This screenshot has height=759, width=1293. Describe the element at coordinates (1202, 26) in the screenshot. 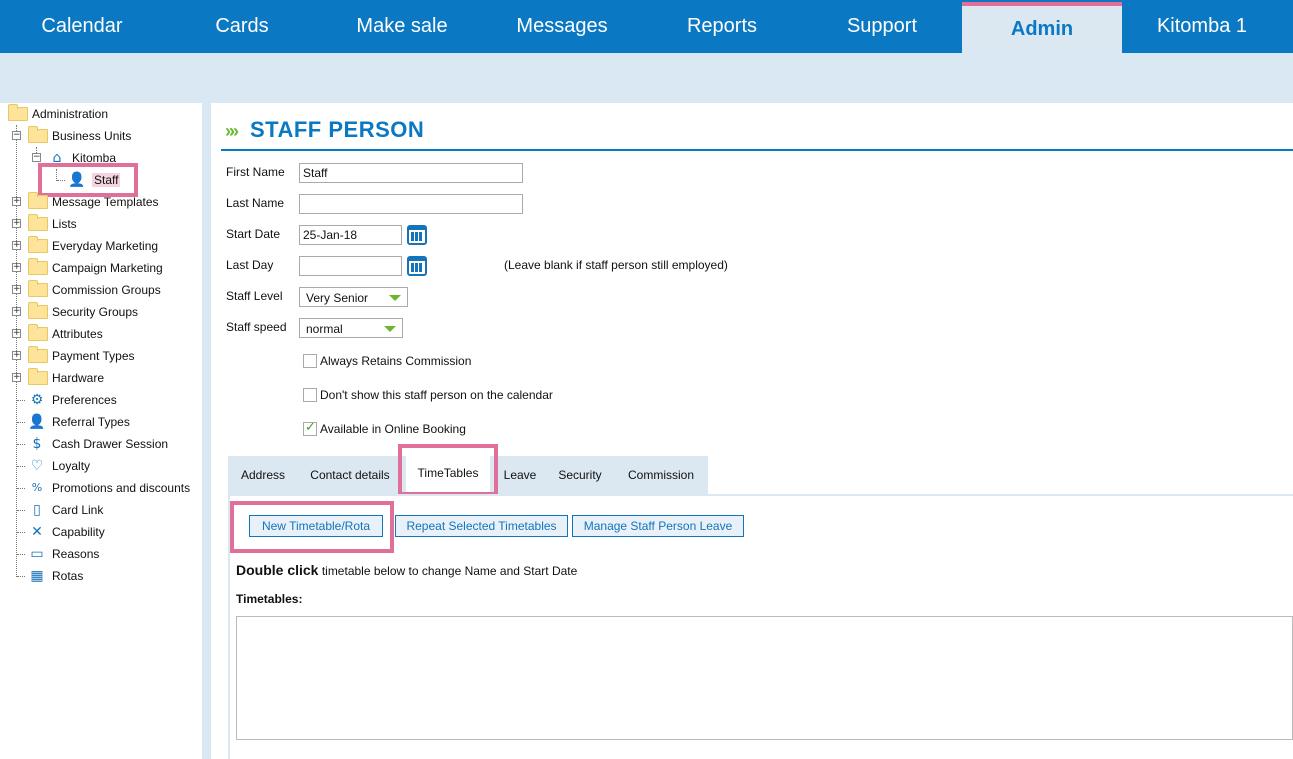

I see `nav-tab-kitomba-1: Kitomba 1` at that location.